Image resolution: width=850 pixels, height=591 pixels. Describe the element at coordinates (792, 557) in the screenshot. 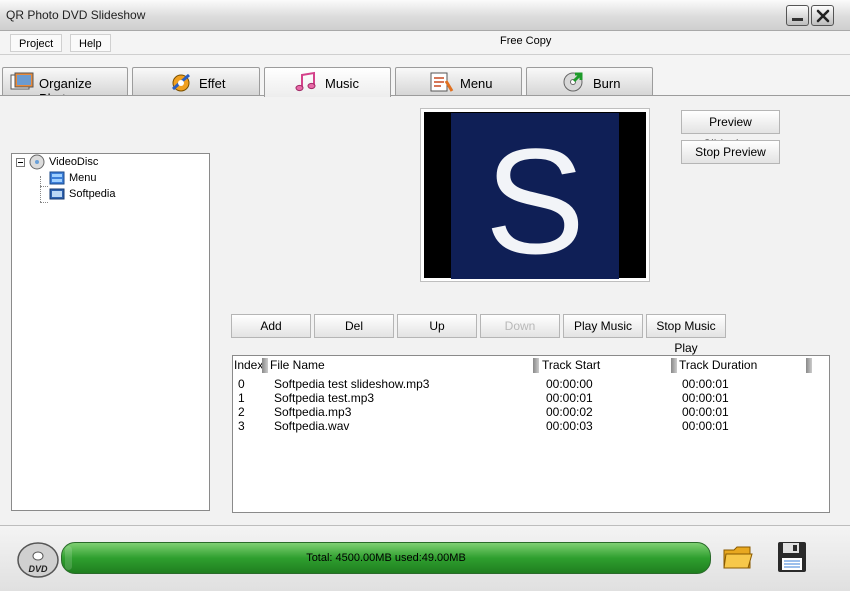

I see `save-icon` at that location.